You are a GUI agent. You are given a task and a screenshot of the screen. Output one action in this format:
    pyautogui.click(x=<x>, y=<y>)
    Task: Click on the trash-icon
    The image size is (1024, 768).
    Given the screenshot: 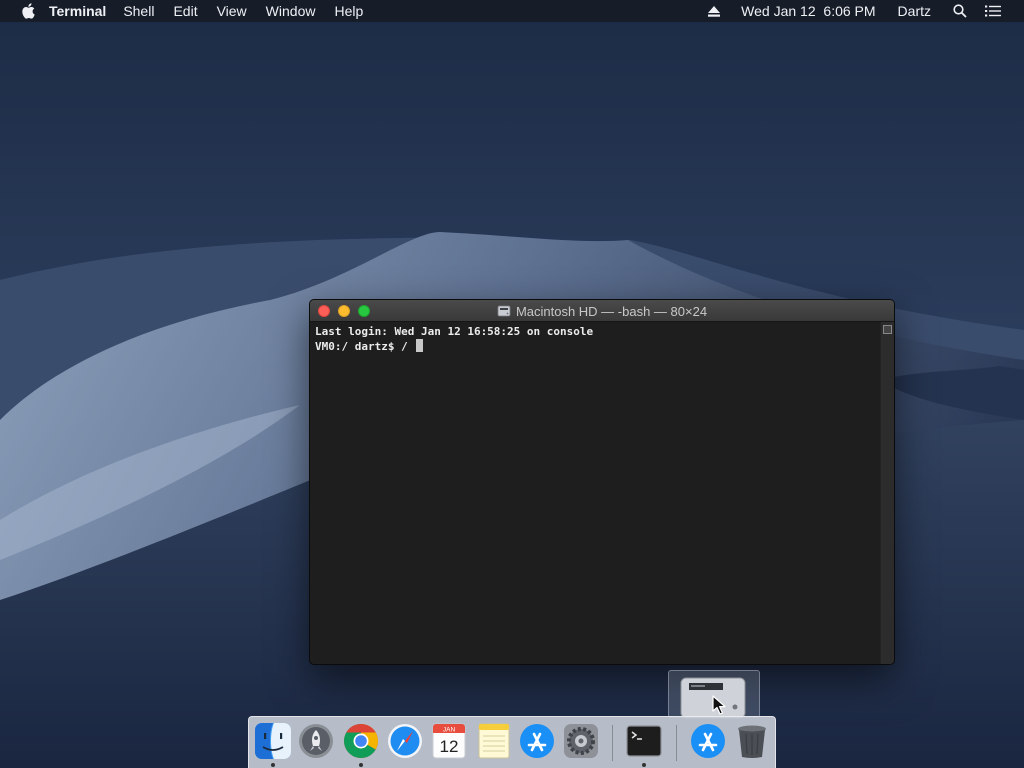 What is the action you would take?
    pyautogui.click(x=752, y=741)
    